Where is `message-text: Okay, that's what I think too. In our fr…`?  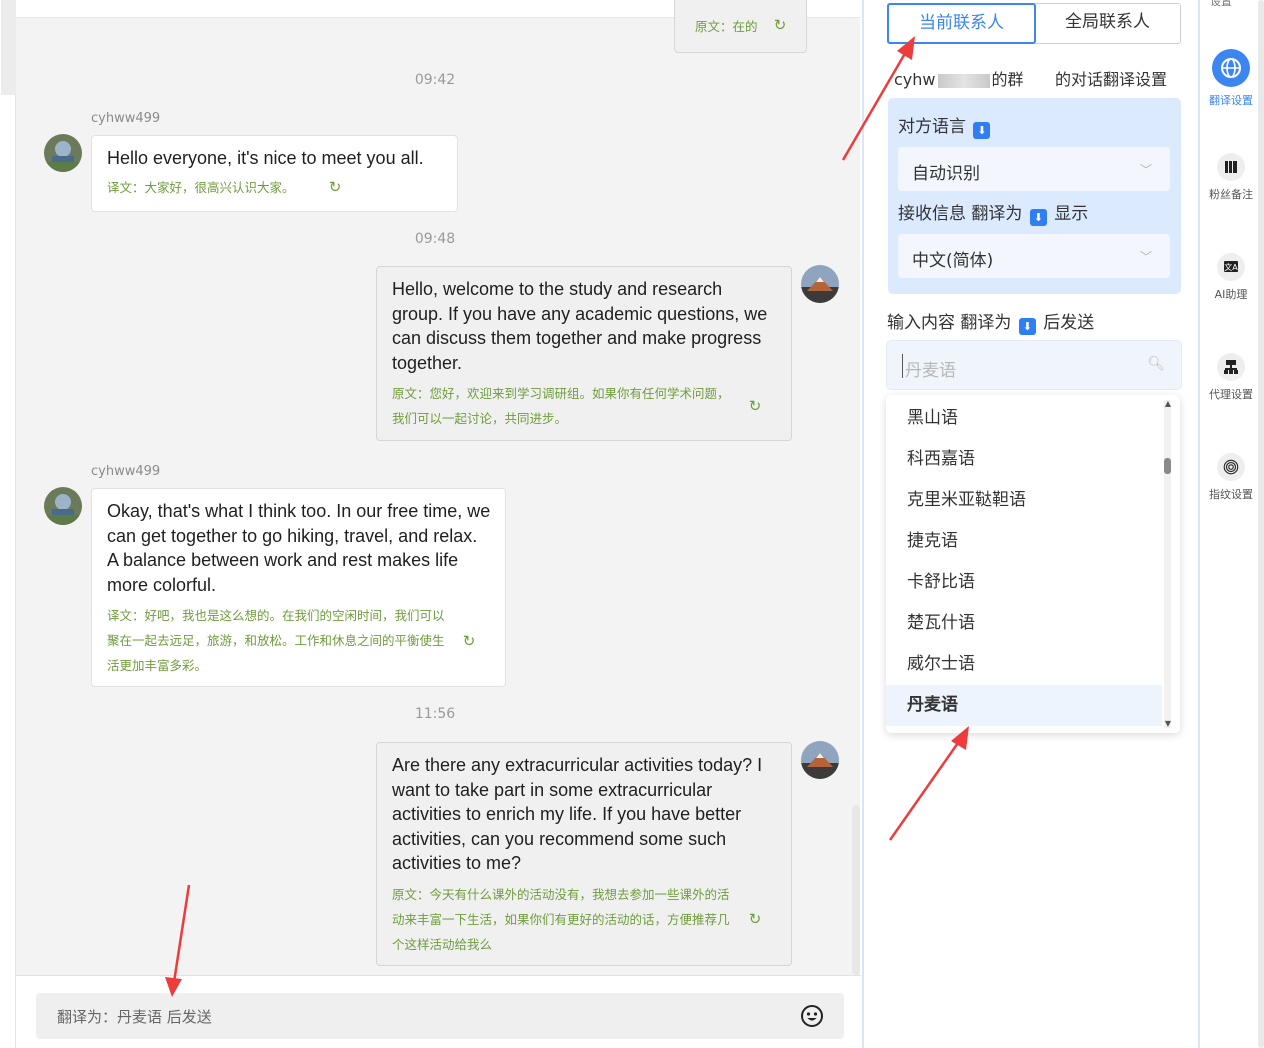
message-text: Okay, that's what I think too. In our fr… is located at coordinates (299, 548).